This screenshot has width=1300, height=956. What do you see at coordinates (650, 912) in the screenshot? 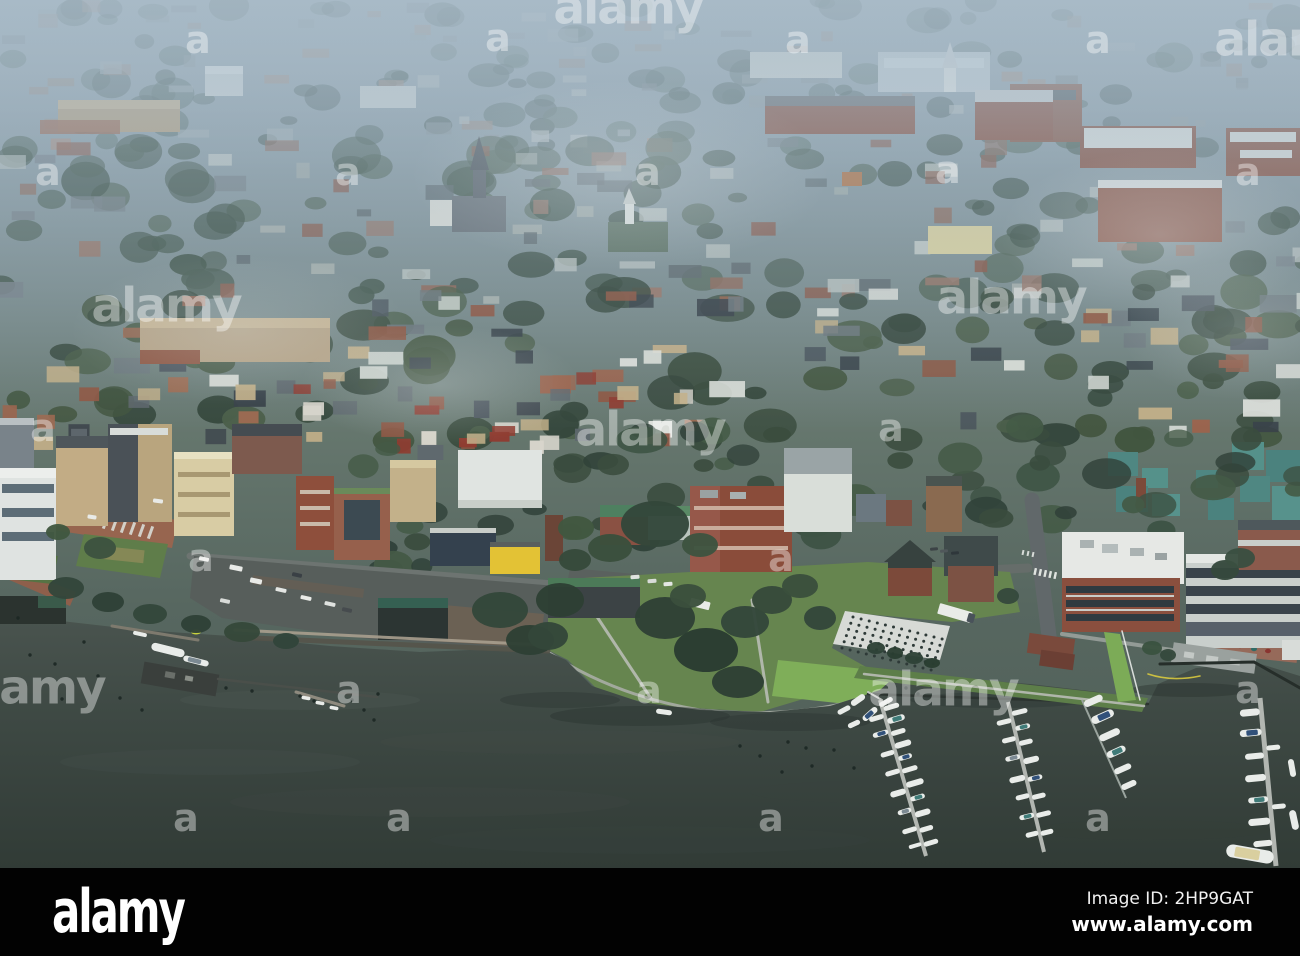
I see `alamy-footer-bar: alamy Image ID: 2HP9GAT www.alamy.com` at bounding box center [650, 912].